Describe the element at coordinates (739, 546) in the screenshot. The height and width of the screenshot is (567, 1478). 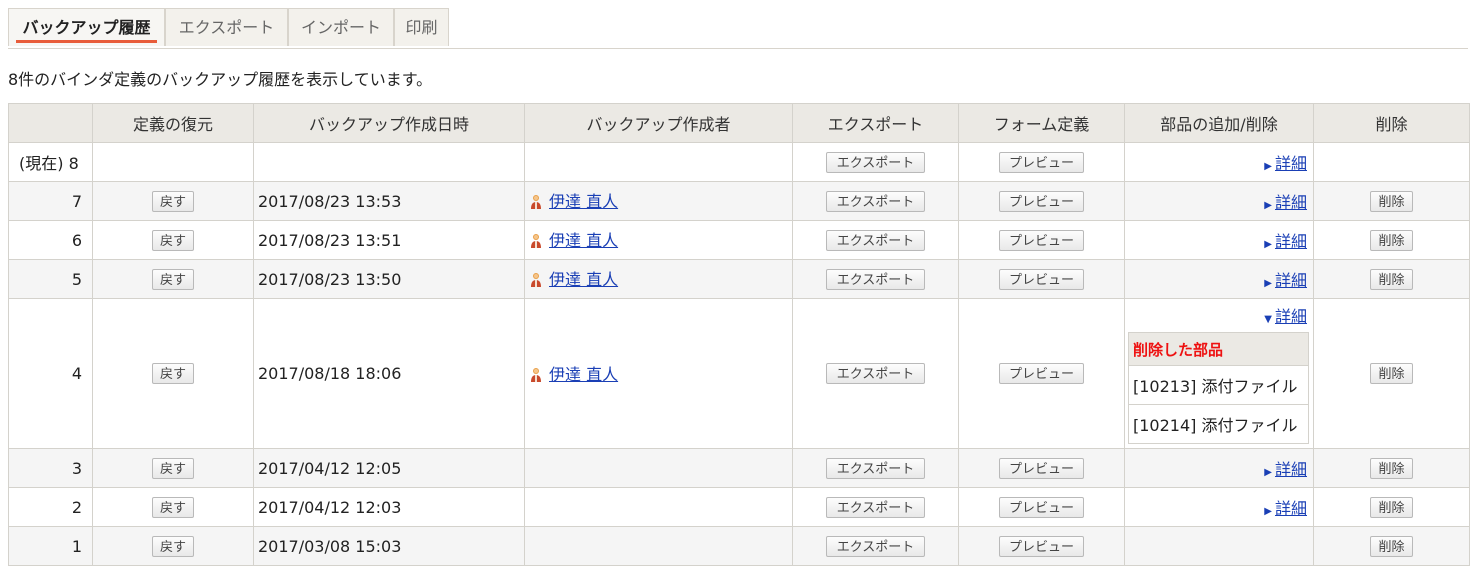
I see `table-row: 1 戻す 2017/03/08 15:03 エクスポート プレビュー 削除` at that location.